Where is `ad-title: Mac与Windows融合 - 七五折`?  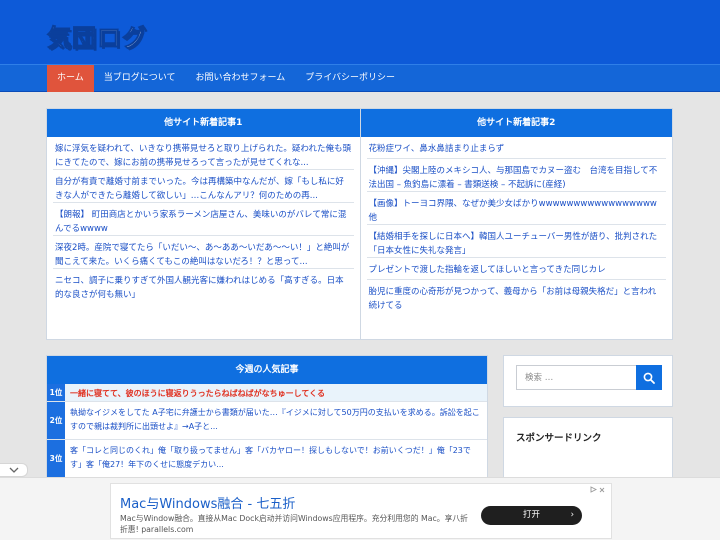 ad-title: Mac与Windows融合 - 七五折 is located at coordinates (207, 502).